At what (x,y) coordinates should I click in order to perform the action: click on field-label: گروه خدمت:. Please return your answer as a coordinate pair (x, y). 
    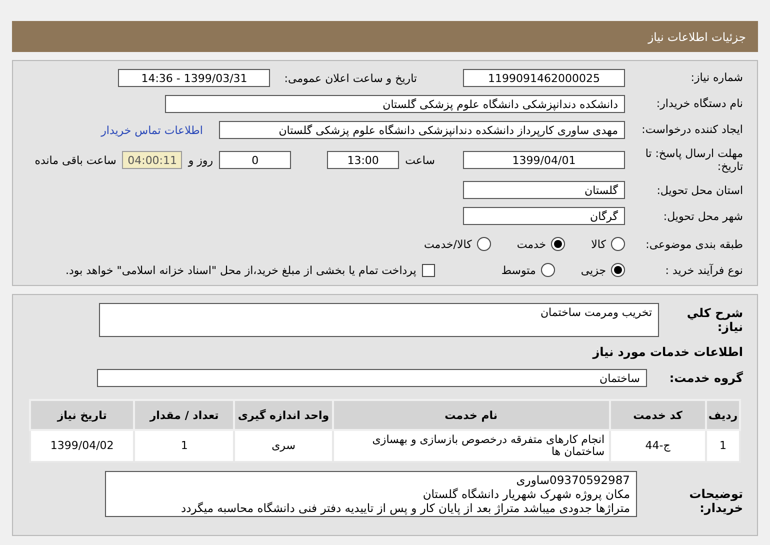
    Looking at the image, I should click on (705, 378).